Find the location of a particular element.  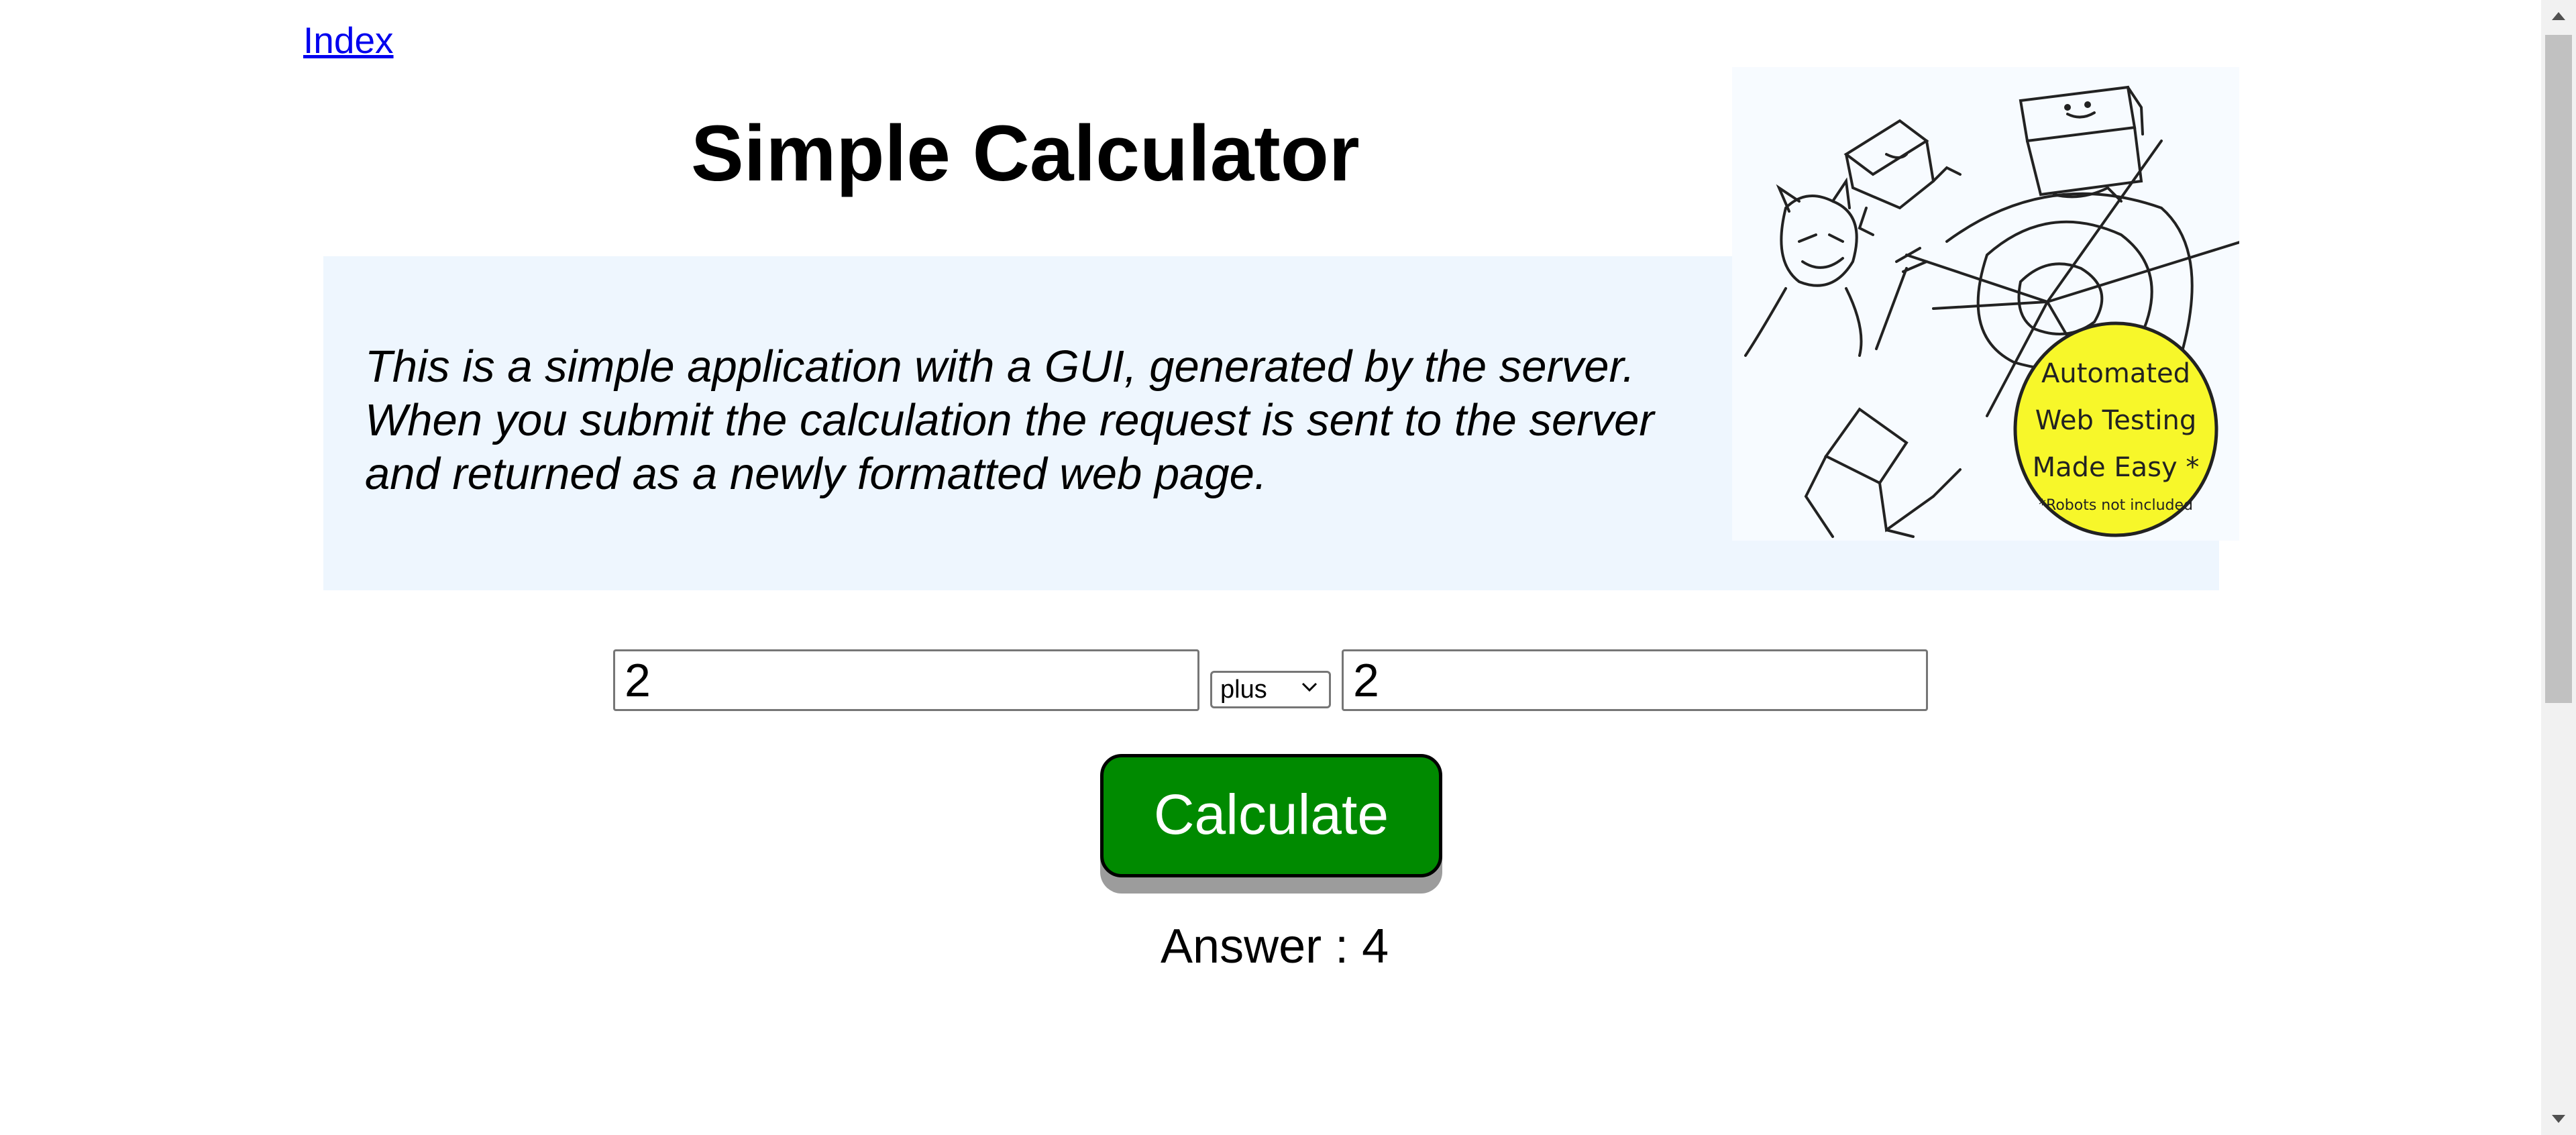

logo-text-line-3: Made Easy * is located at coordinates (2116, 468).